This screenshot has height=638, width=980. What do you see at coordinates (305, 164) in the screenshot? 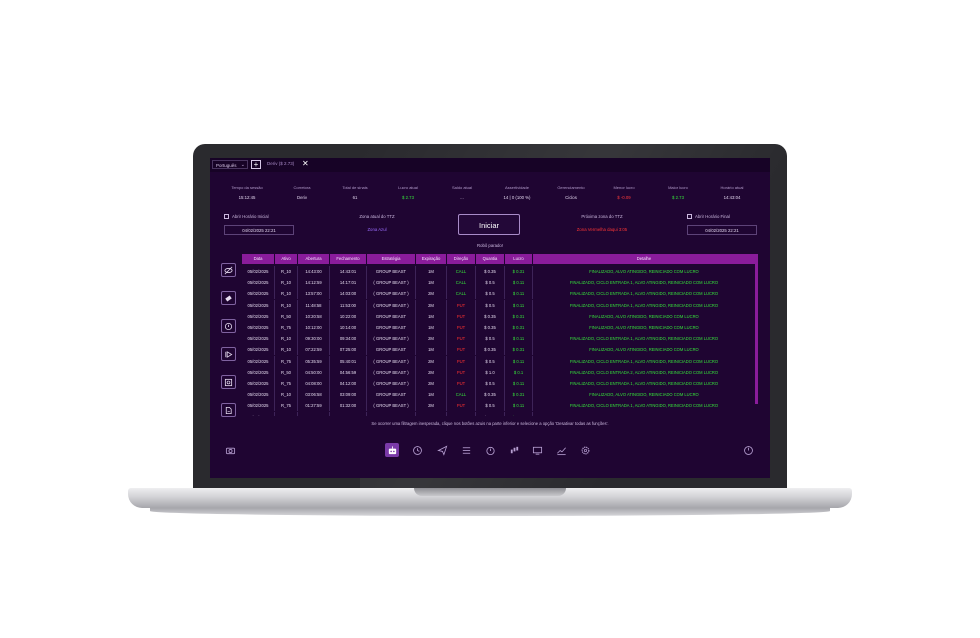
I see `close-tab-icon: ✕` at bounding box center [305, 164].